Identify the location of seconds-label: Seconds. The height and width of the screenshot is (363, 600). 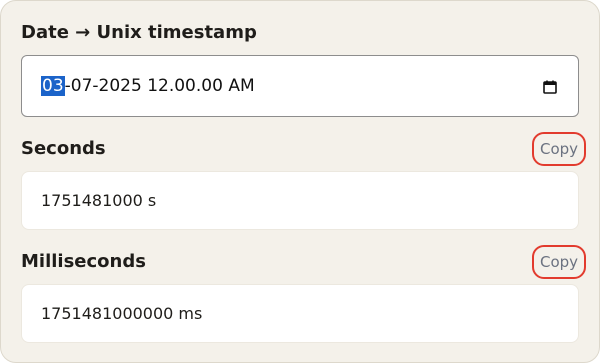
(63, 148).